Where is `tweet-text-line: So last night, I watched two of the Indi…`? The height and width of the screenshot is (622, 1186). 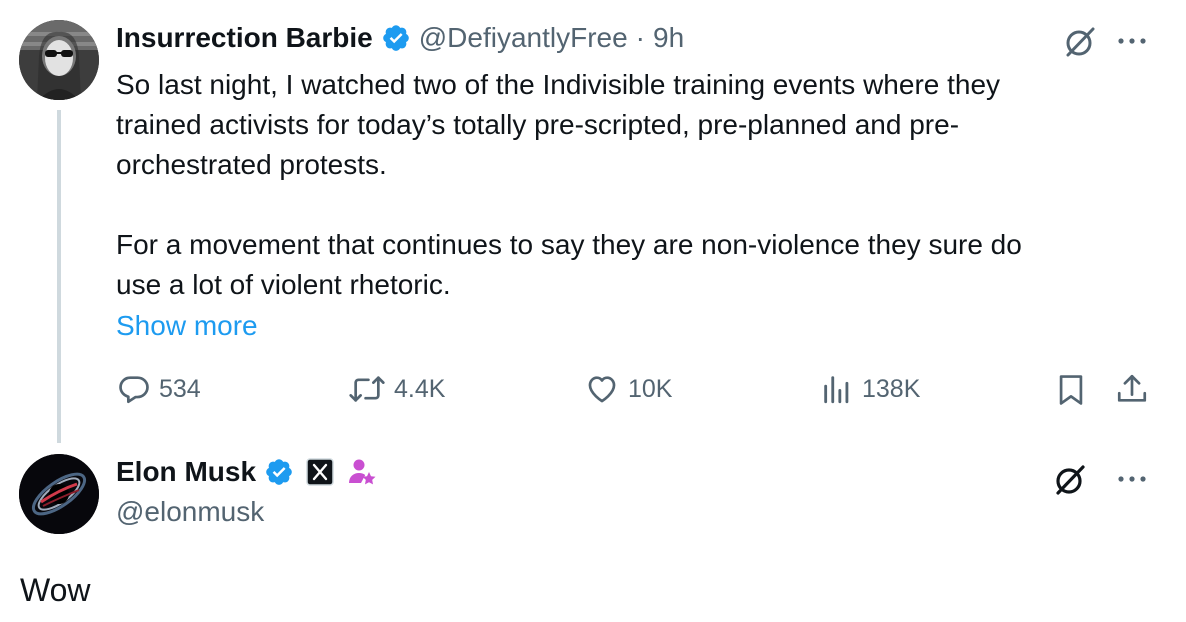 tweet-text-line: So last night, I watched two of the Indi… is located at coordinates (558, 84).